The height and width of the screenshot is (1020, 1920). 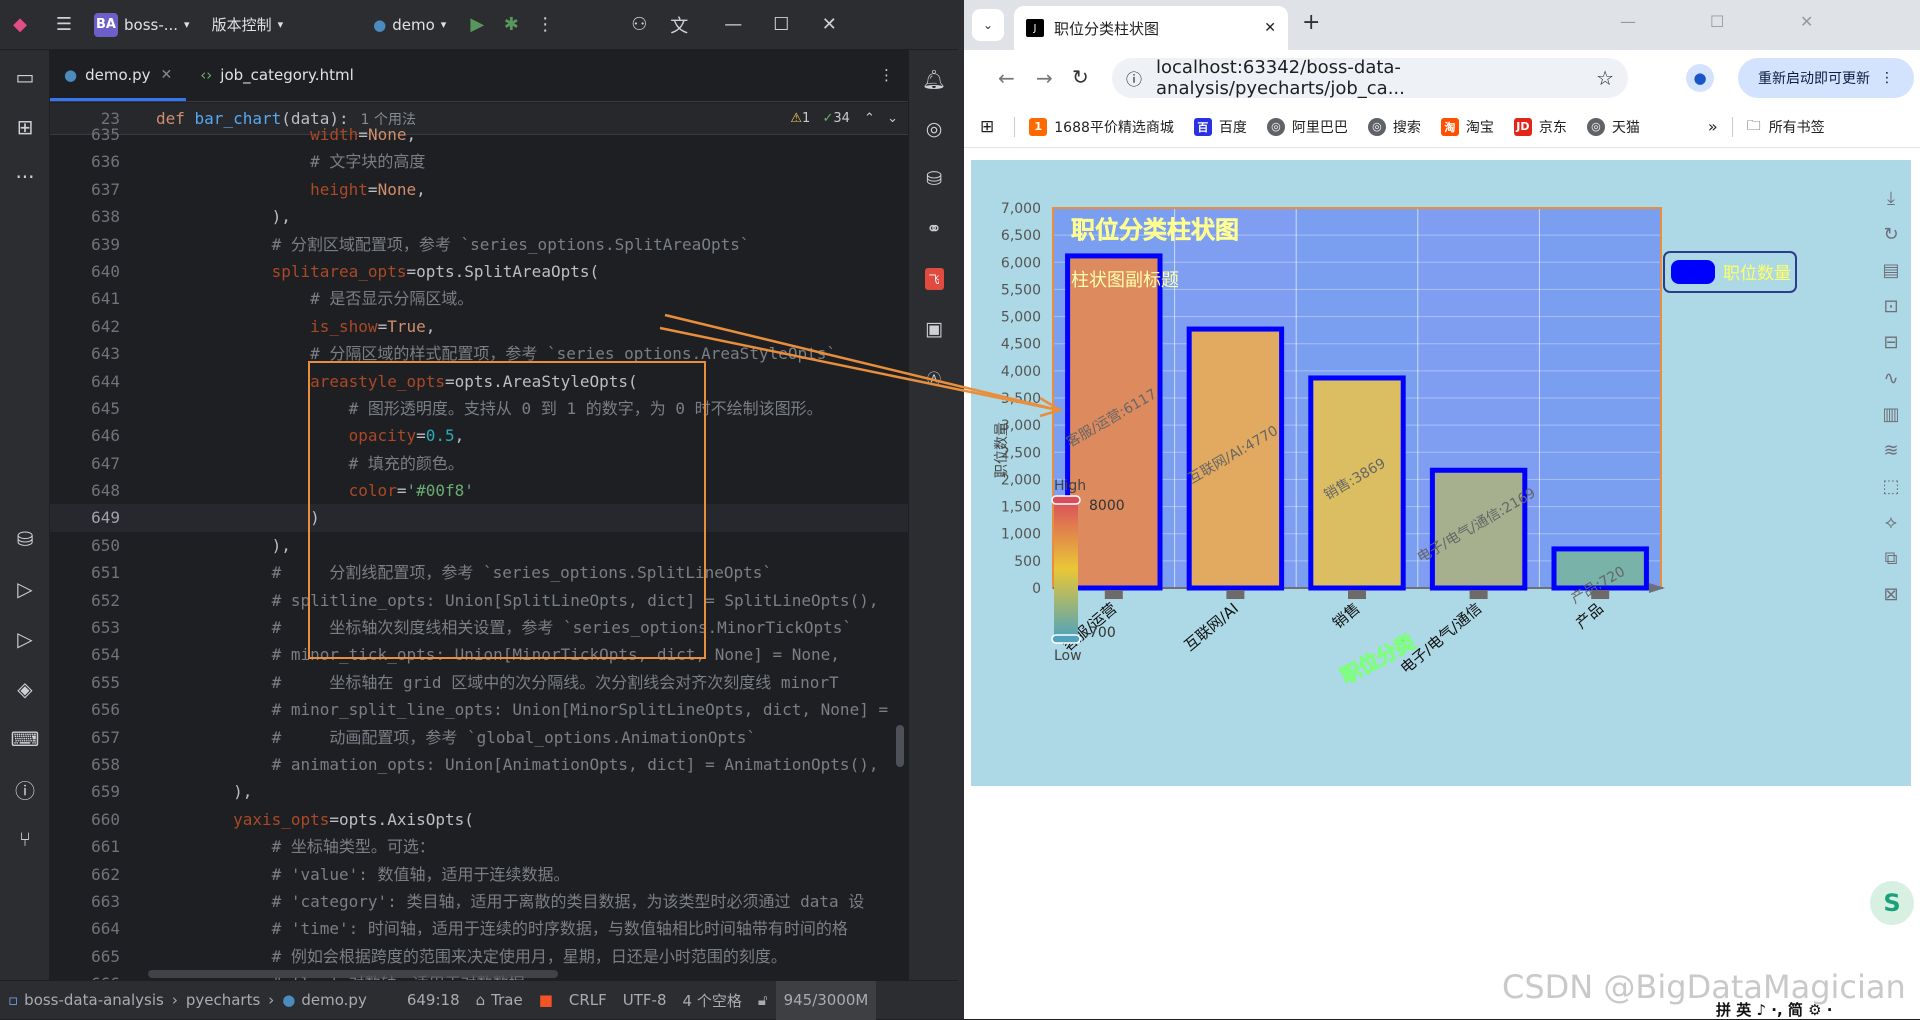 I want to click on line-separator: CRLF, so click(x=588, y=1000).